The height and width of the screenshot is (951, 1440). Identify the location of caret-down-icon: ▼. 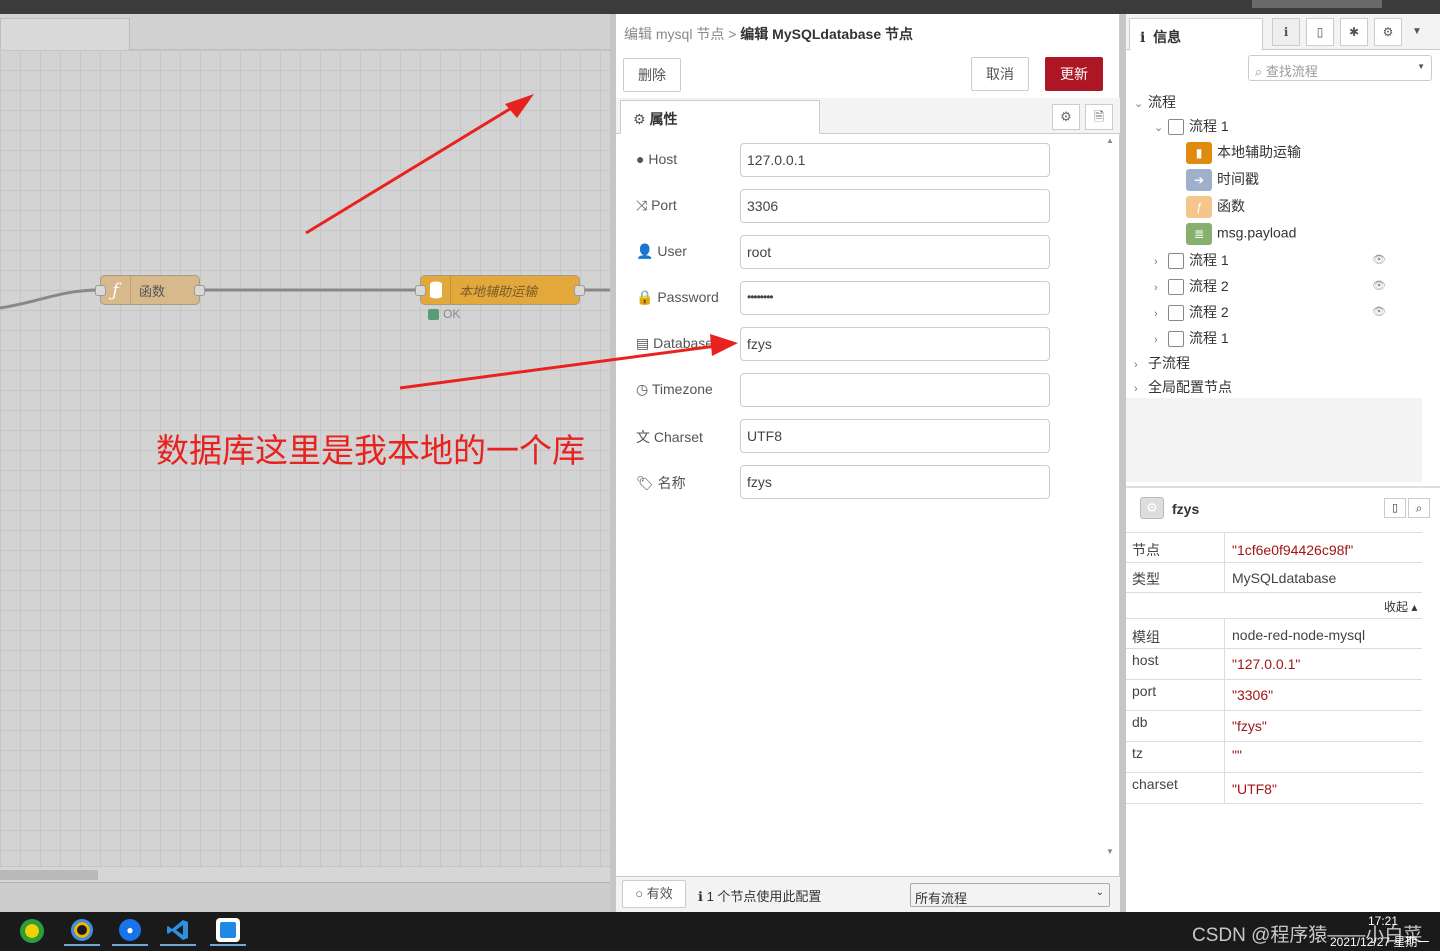
(1421, 66).